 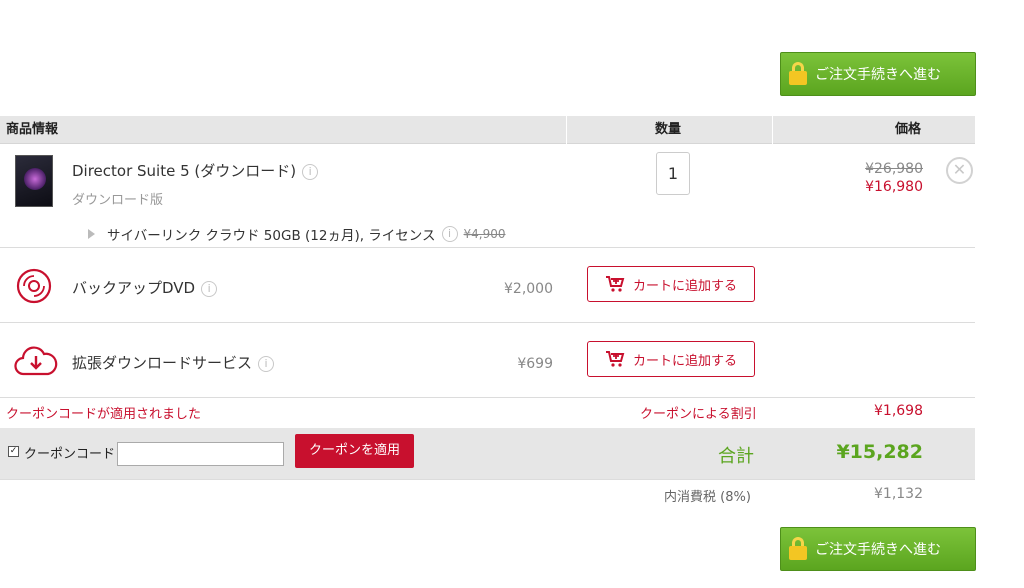 I want to click on coupon-label: クーポンコード, so click(x=70, y=454).